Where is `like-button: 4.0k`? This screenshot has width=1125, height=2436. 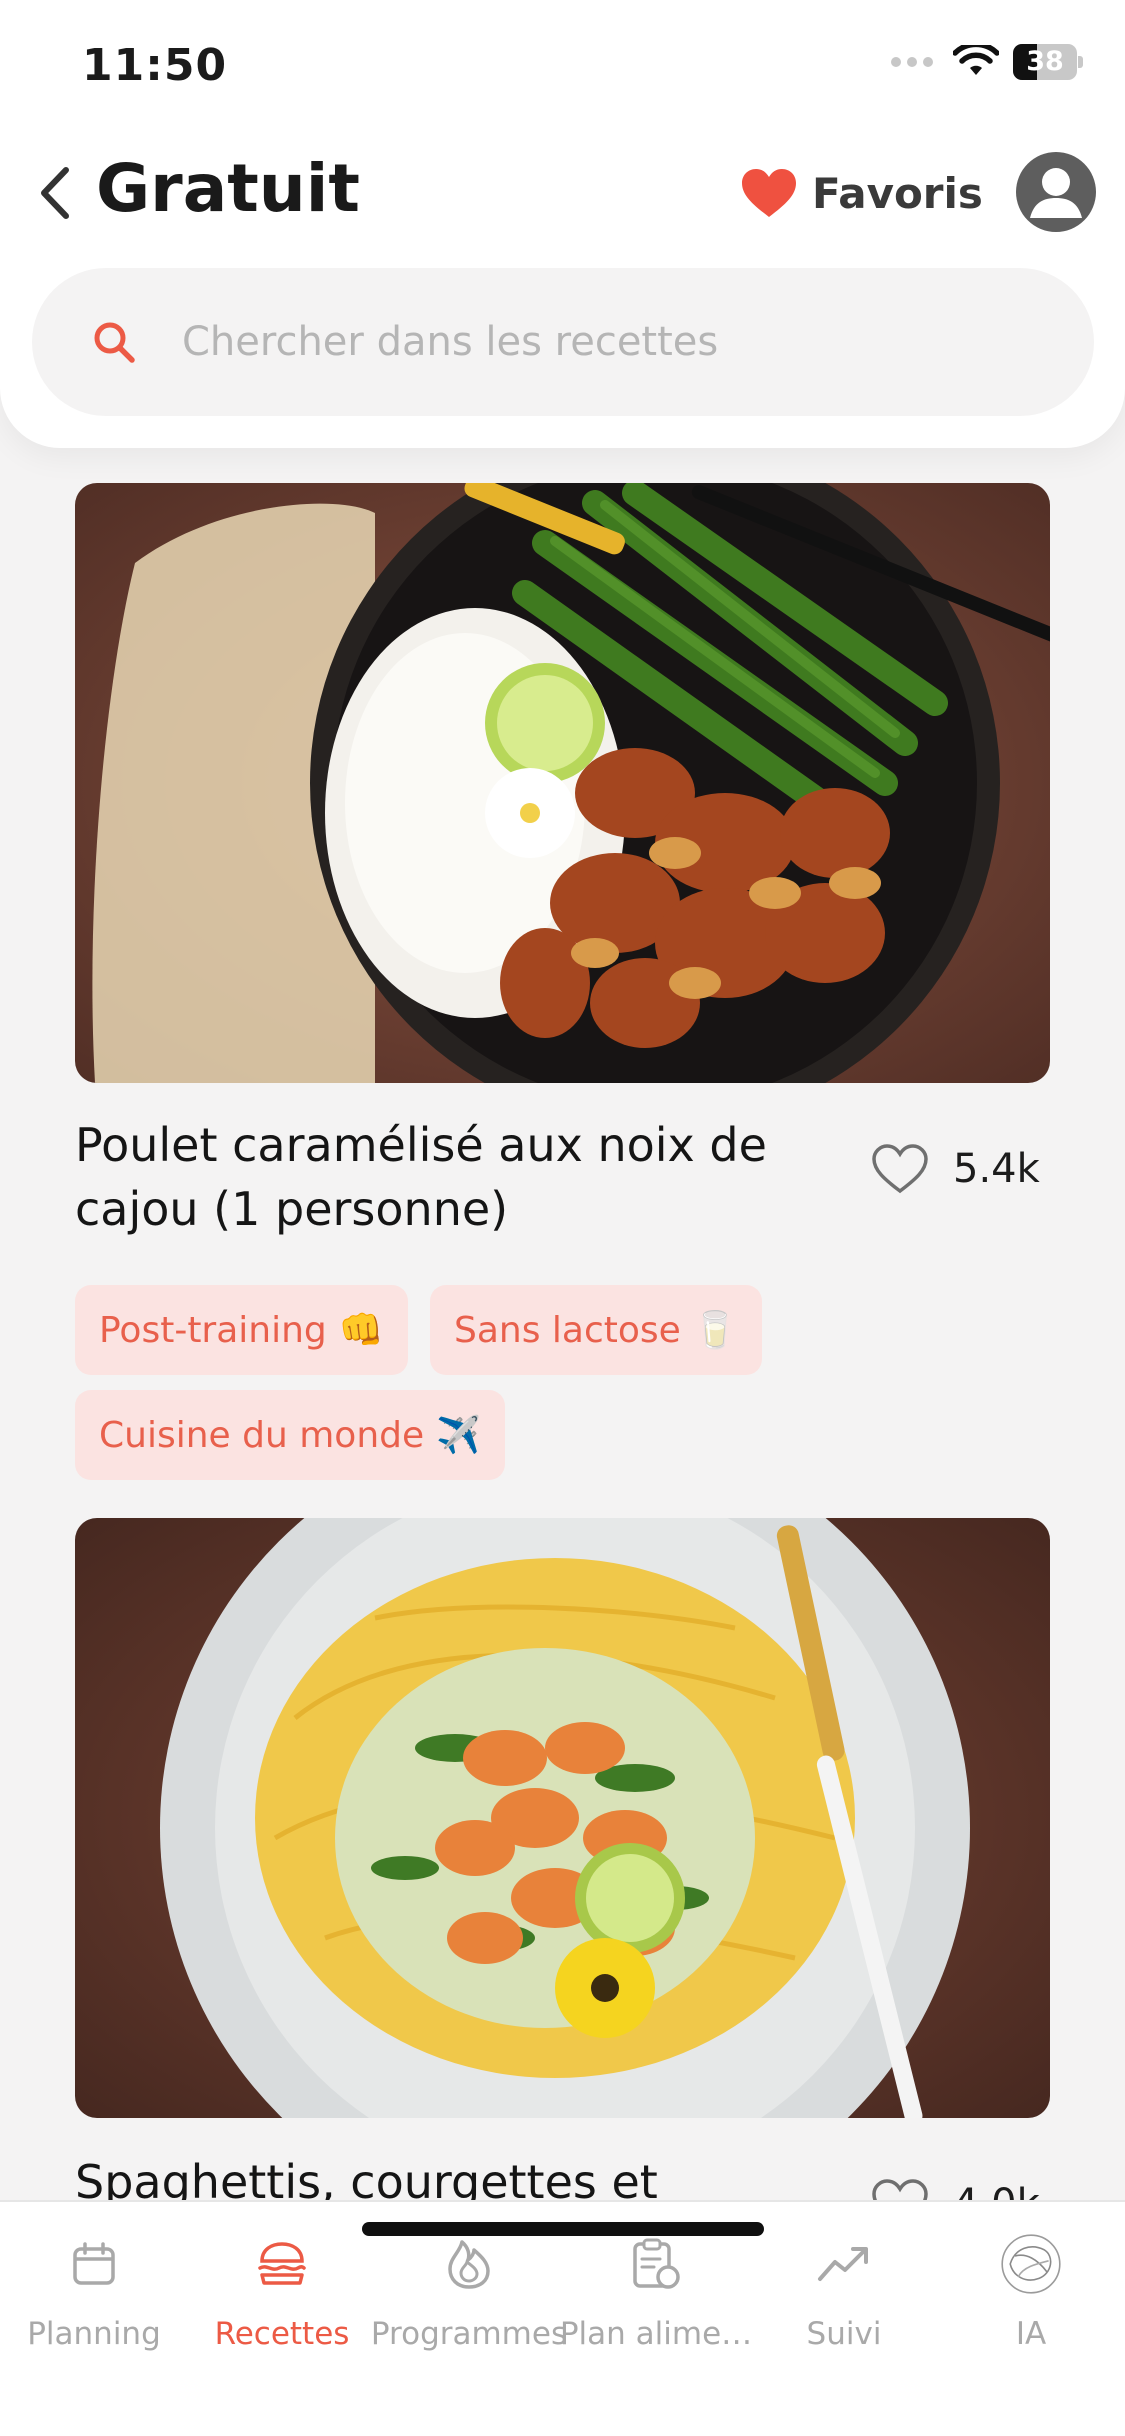 like-button: 4.0k is located at coordinates (955, 2189).